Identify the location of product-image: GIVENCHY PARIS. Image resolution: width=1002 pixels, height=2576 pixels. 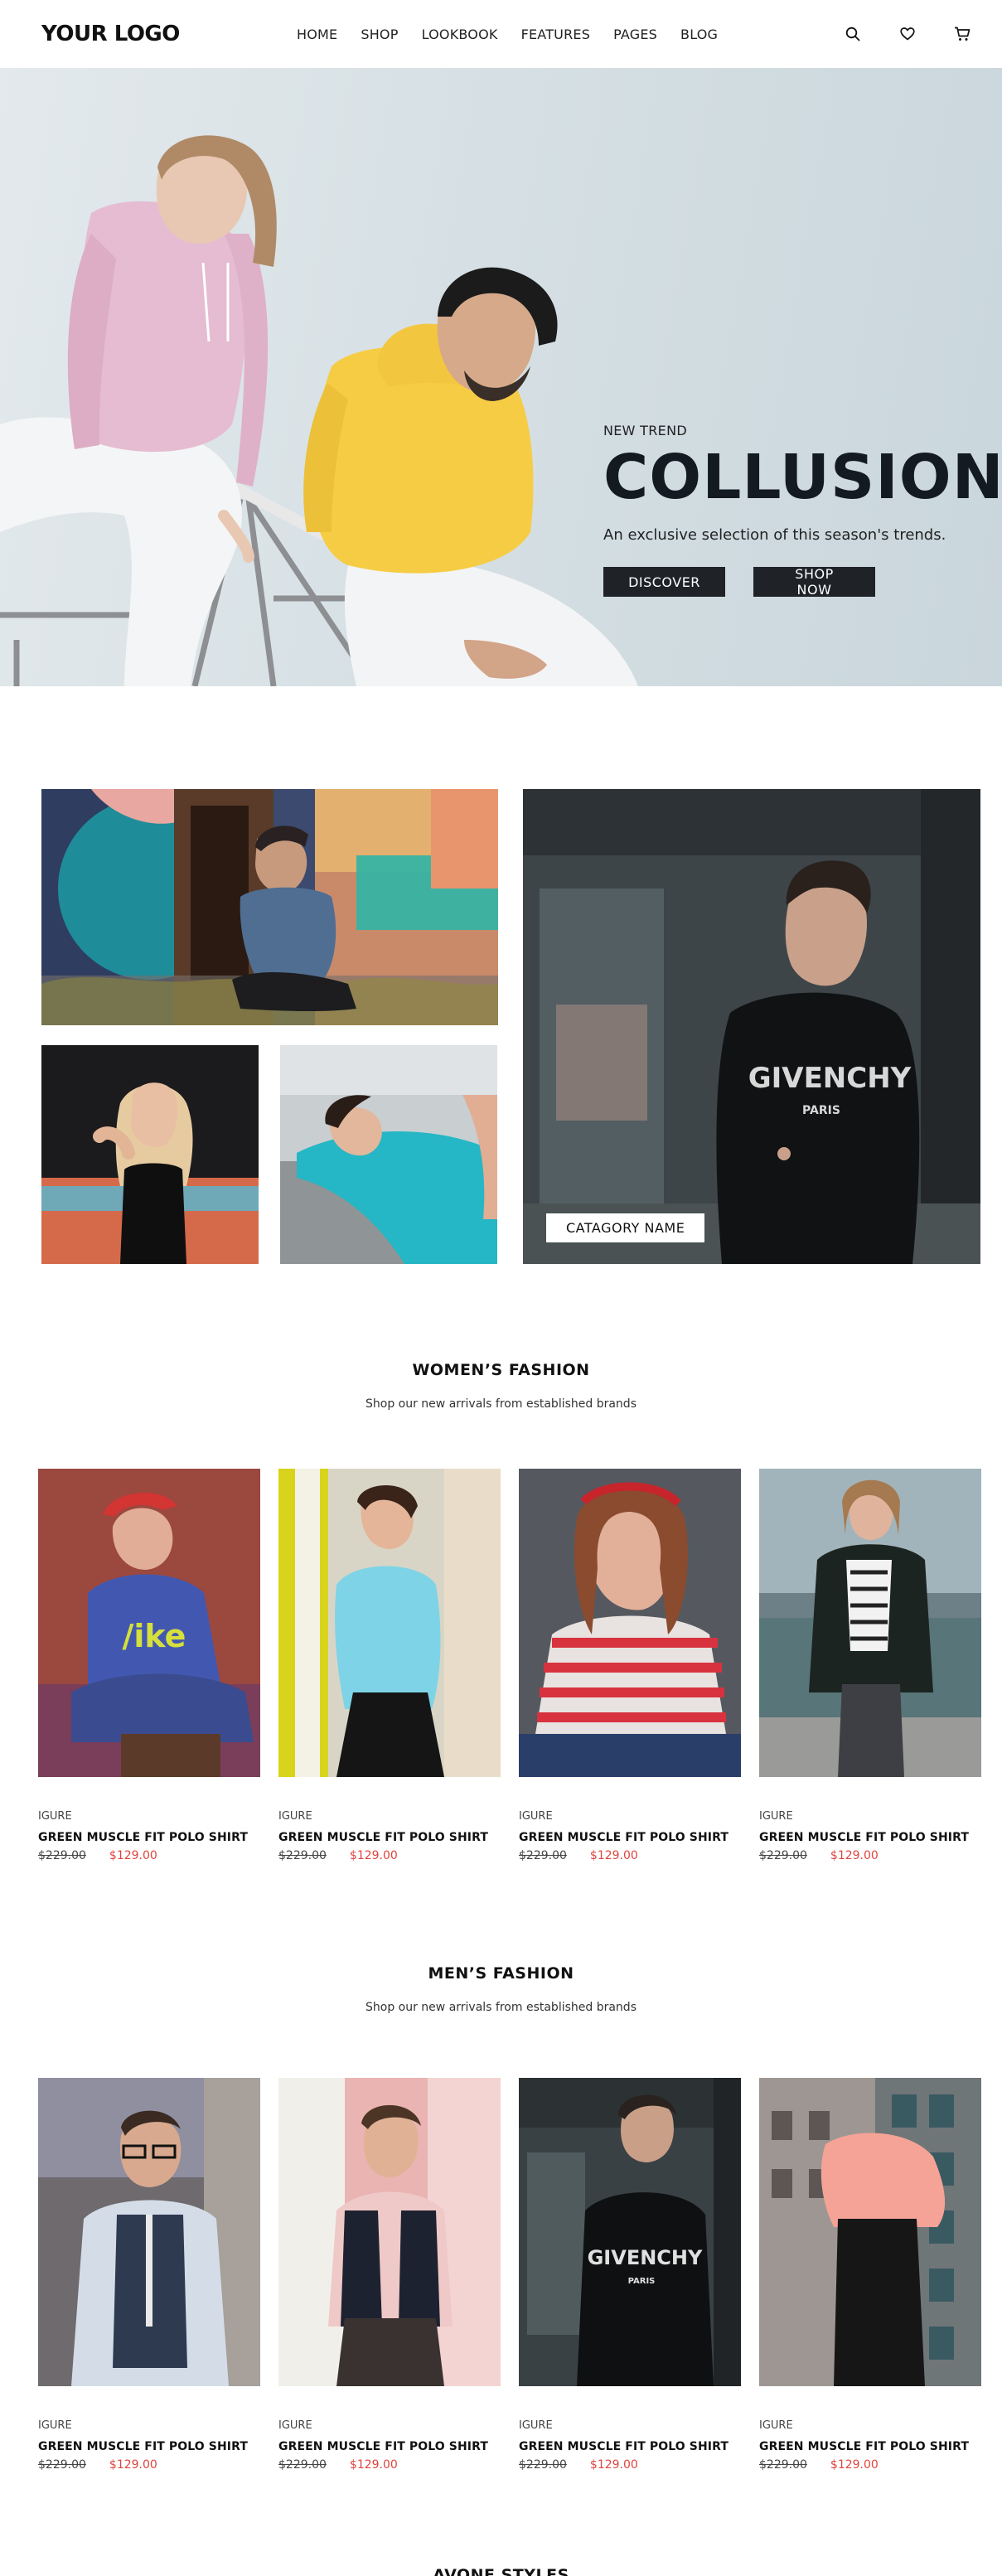
(630, 2232).